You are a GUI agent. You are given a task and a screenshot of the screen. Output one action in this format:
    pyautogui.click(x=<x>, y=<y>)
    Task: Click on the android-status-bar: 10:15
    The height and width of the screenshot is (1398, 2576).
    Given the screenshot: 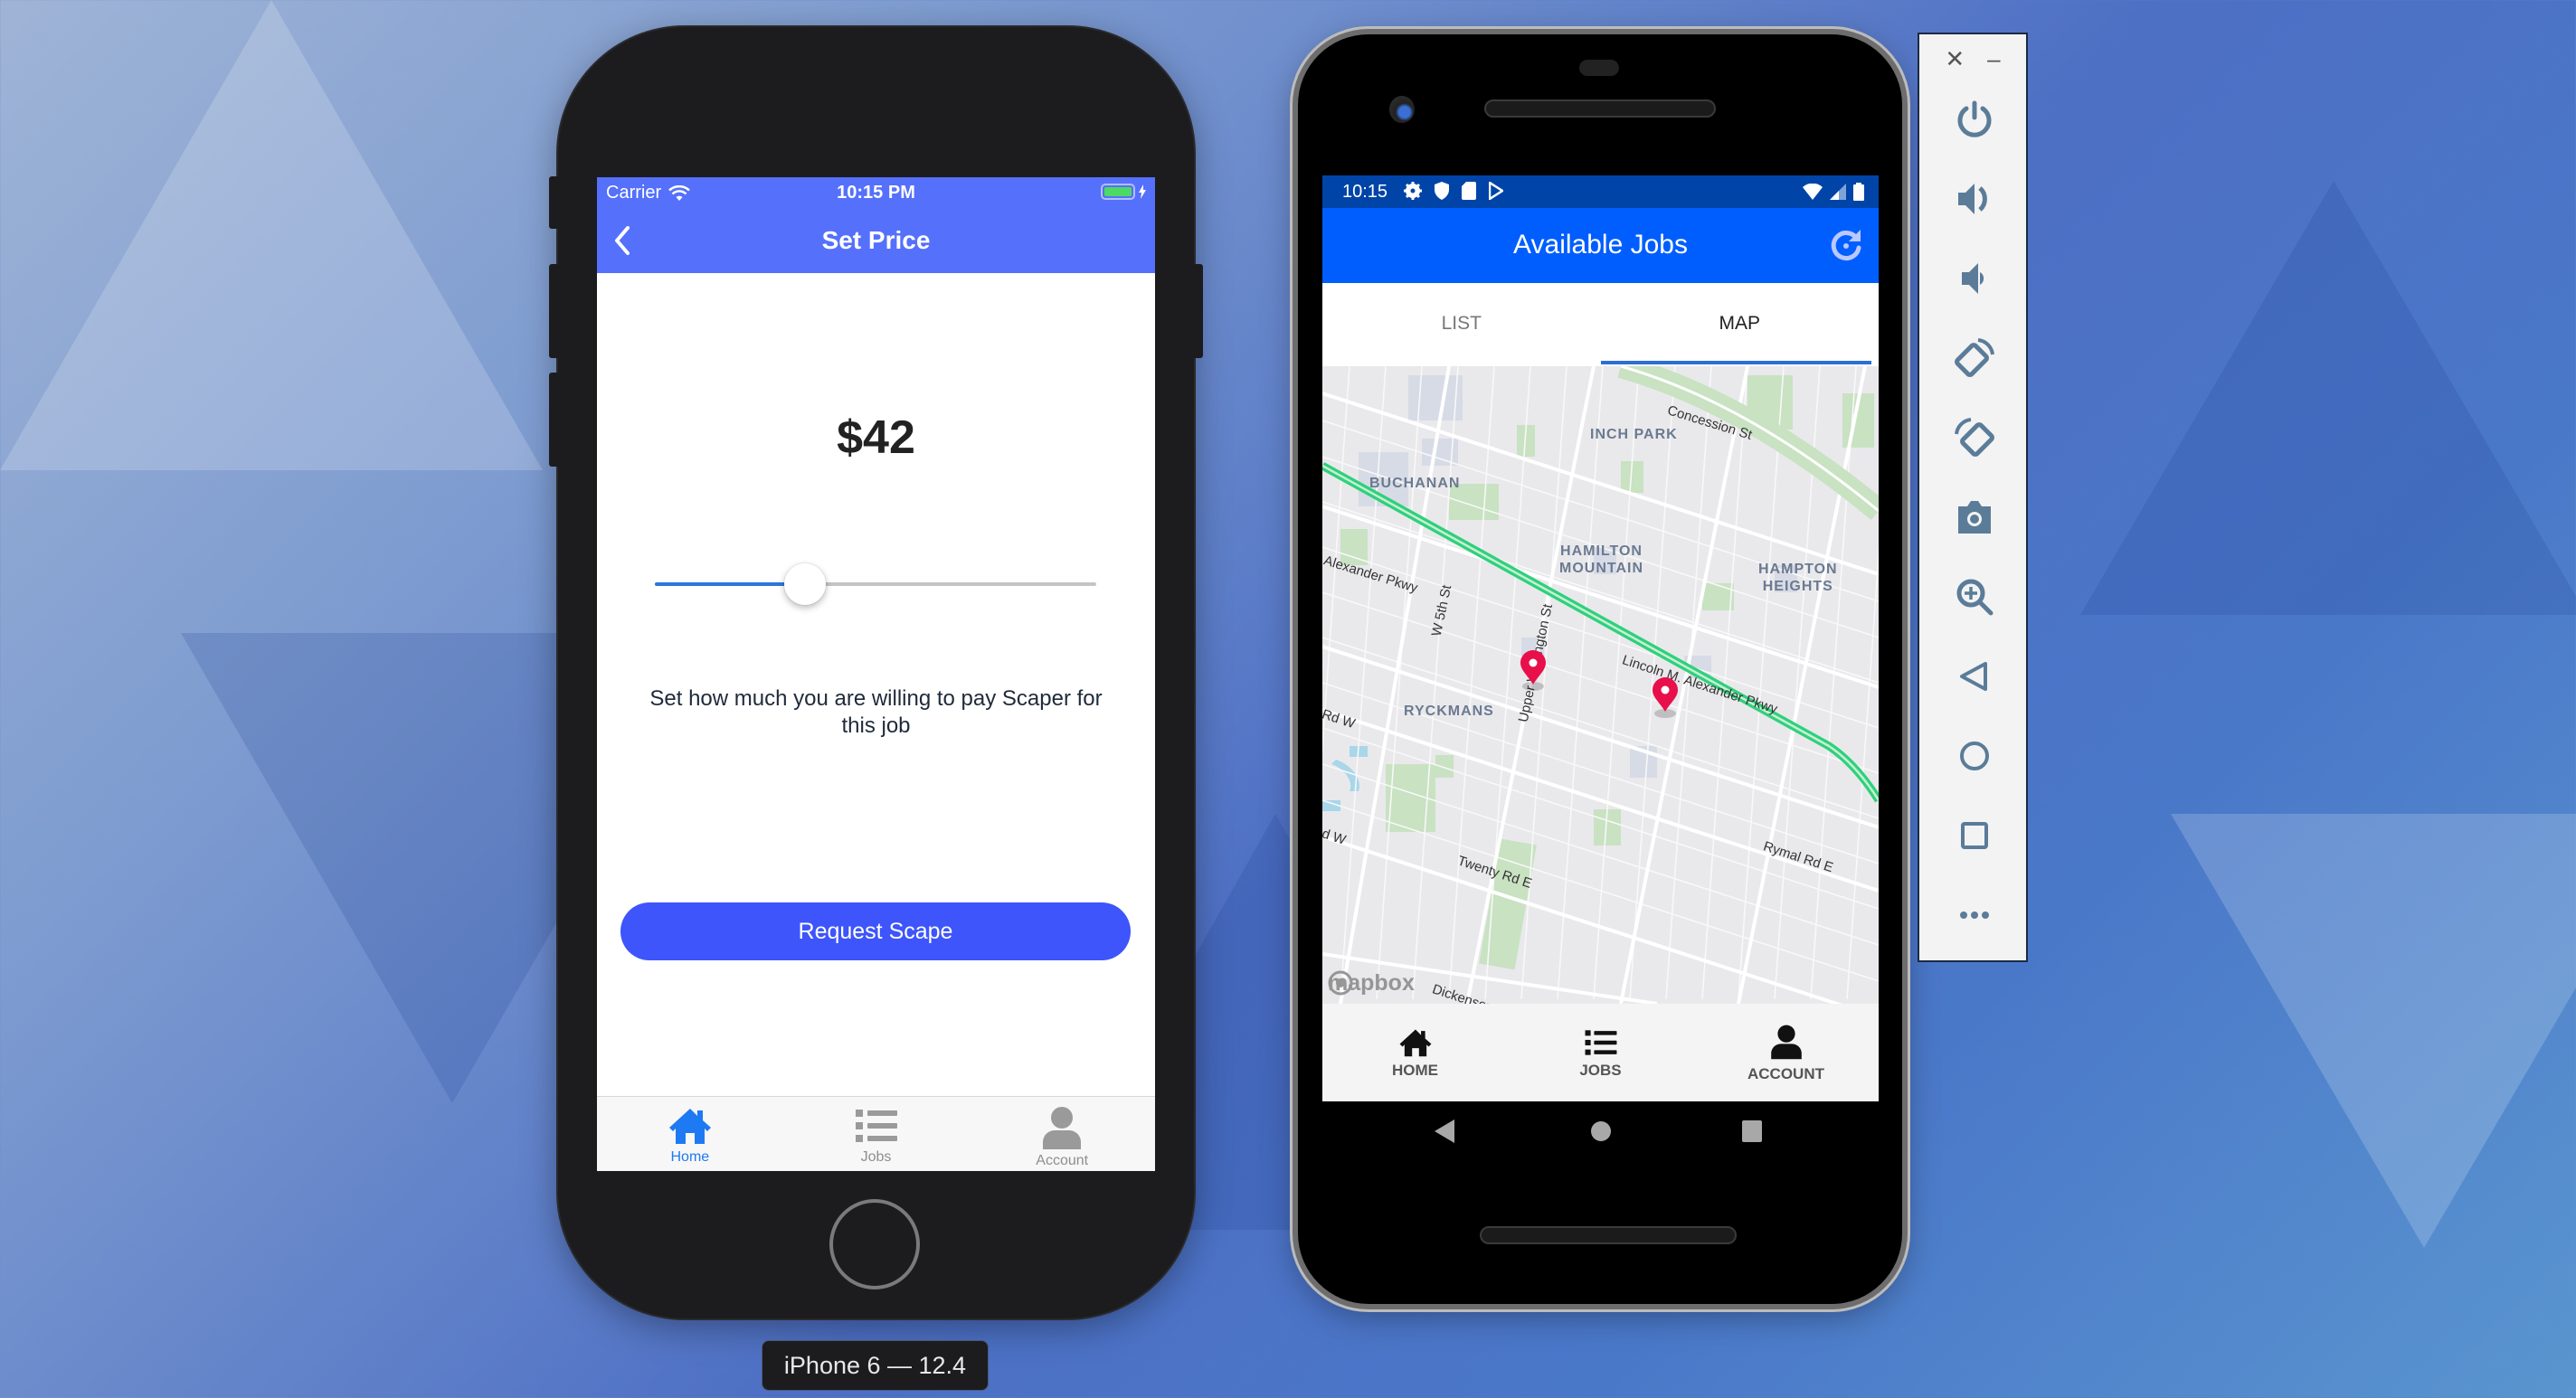 What is the action you would take?
    pyautogui.click(x=1600, y=191)
    